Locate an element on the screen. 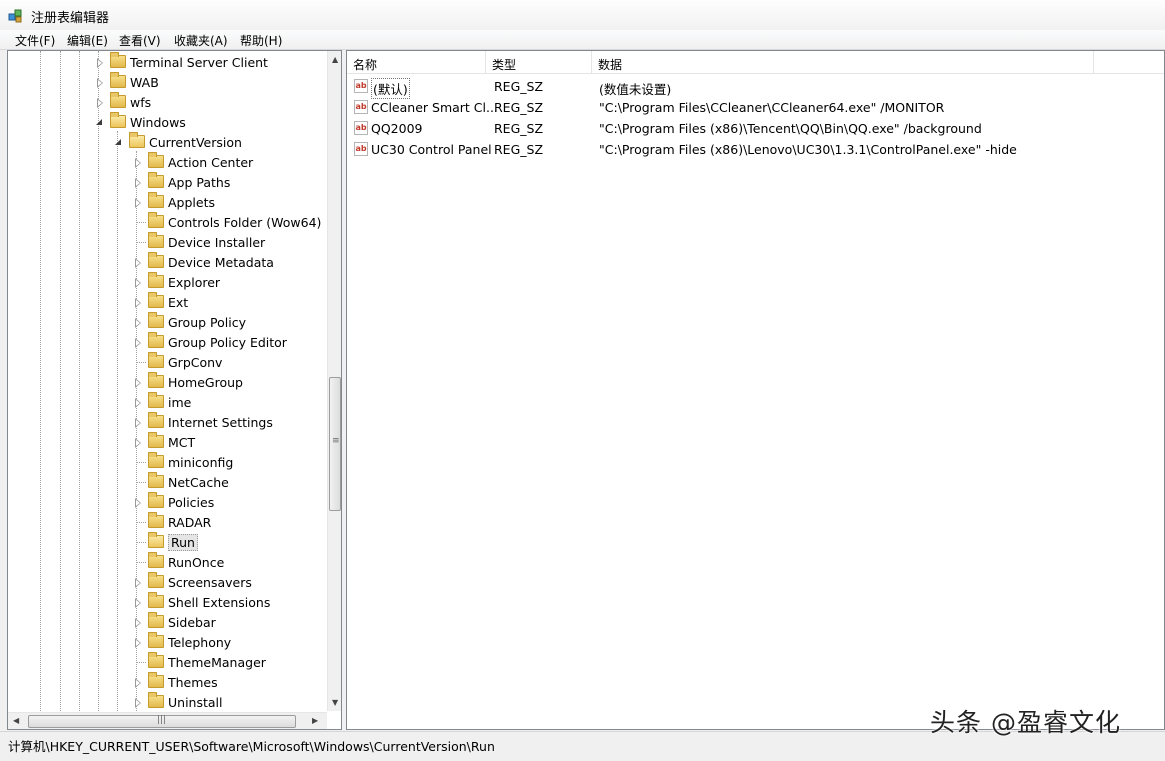 This screenshot has width=1165, height=761. scroll-left-arrow-icon: ◀ is located at coordinates (16, 720).